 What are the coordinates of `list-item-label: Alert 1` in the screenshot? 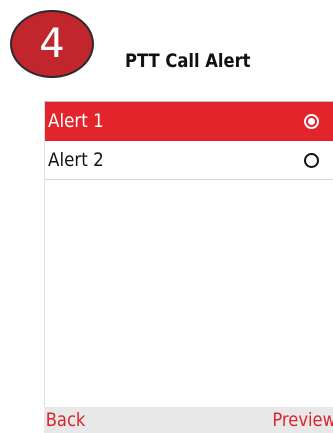 It's located at (76, 121).